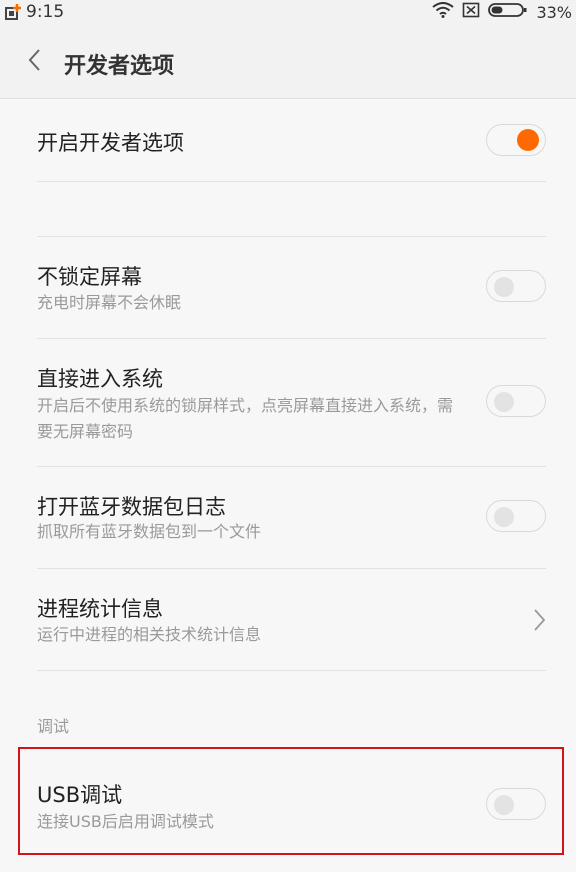 The width and height of the screenshot is (576, 872). Describe the element at coordinates (288, 517) in the screenshot. I see `bluetooth-log-row: 打开蓝牙数据包日志 抓取所有蓝牙数据包到一个文件` at that location.